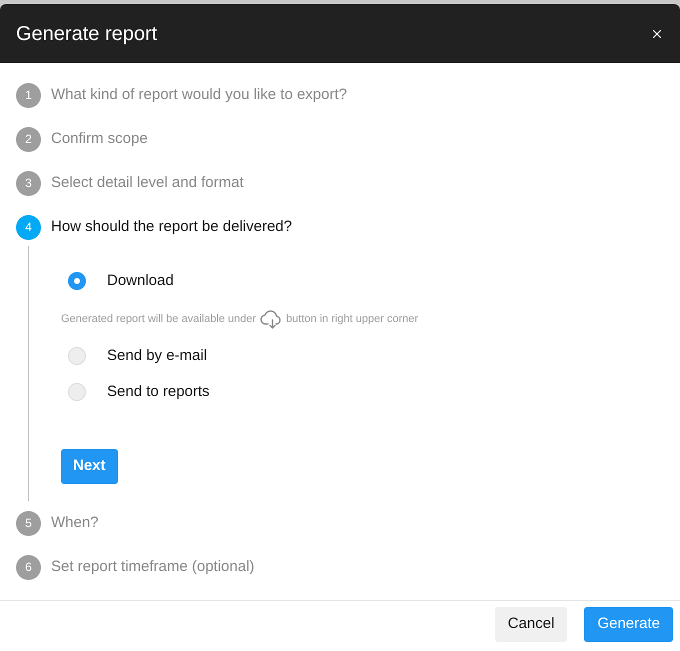 This screenshot has height=651, width=680. Describe the element at coordinates (152, 567) in the screenshot. I see `step-title: Set report timeframe (optional)` at that location.